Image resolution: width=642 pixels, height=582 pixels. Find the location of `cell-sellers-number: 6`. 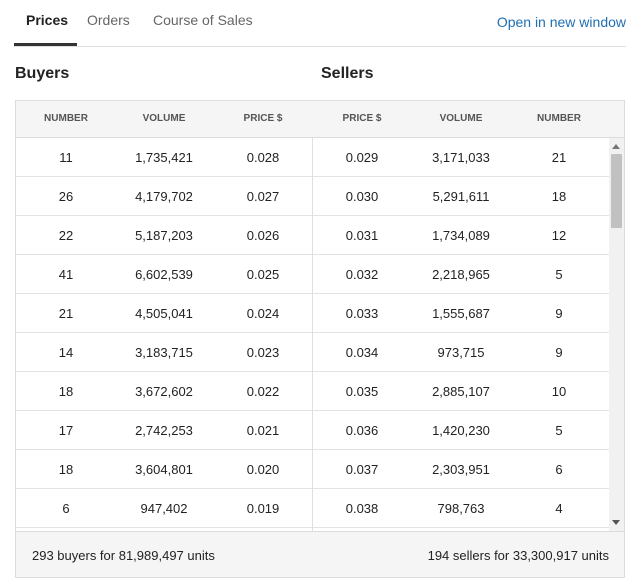

cell-sellers-number: 6 is located at coordinates (559, 469).